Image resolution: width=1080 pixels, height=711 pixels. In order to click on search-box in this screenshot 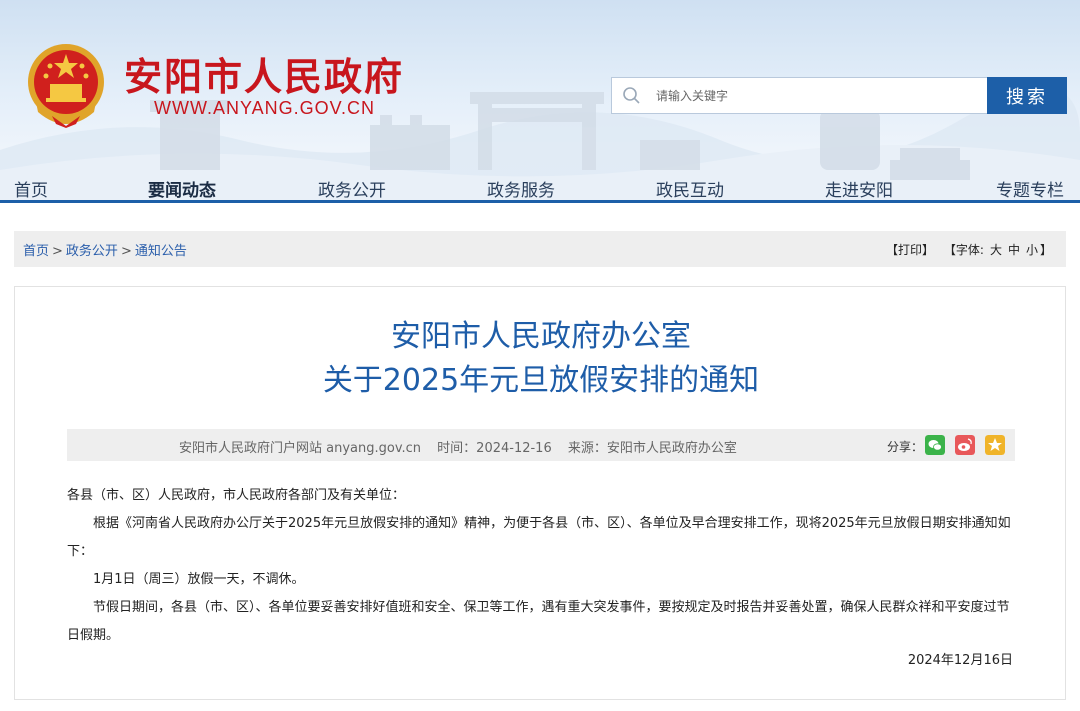, I will do `click(799, 95)`.